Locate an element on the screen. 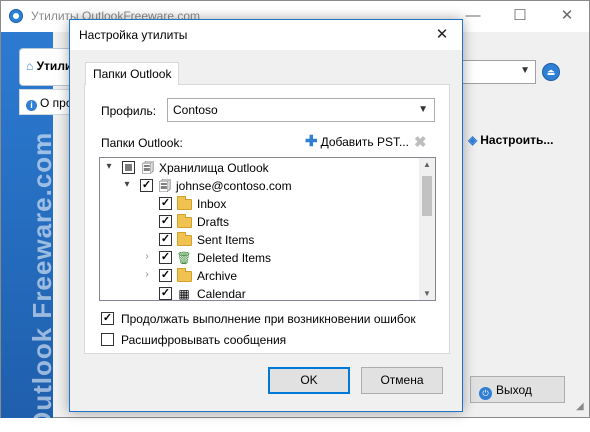 The image size is (590, 432). tree-item: ▾ 🗐 Хранилища Outlook is located at coordinates (259, 168).